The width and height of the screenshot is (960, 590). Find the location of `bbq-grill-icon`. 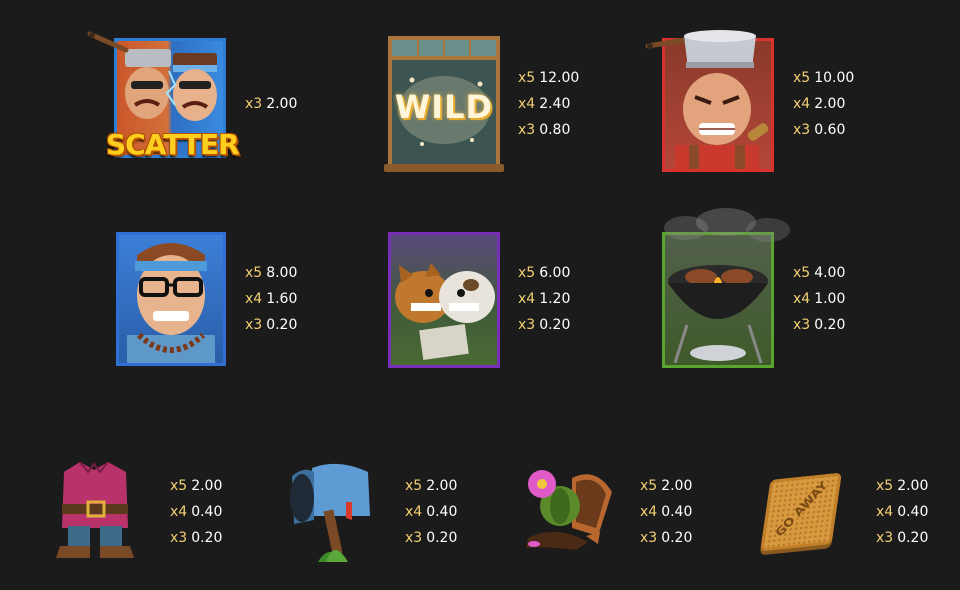

bbq-grill-icon is located at coordinates (718, 314).